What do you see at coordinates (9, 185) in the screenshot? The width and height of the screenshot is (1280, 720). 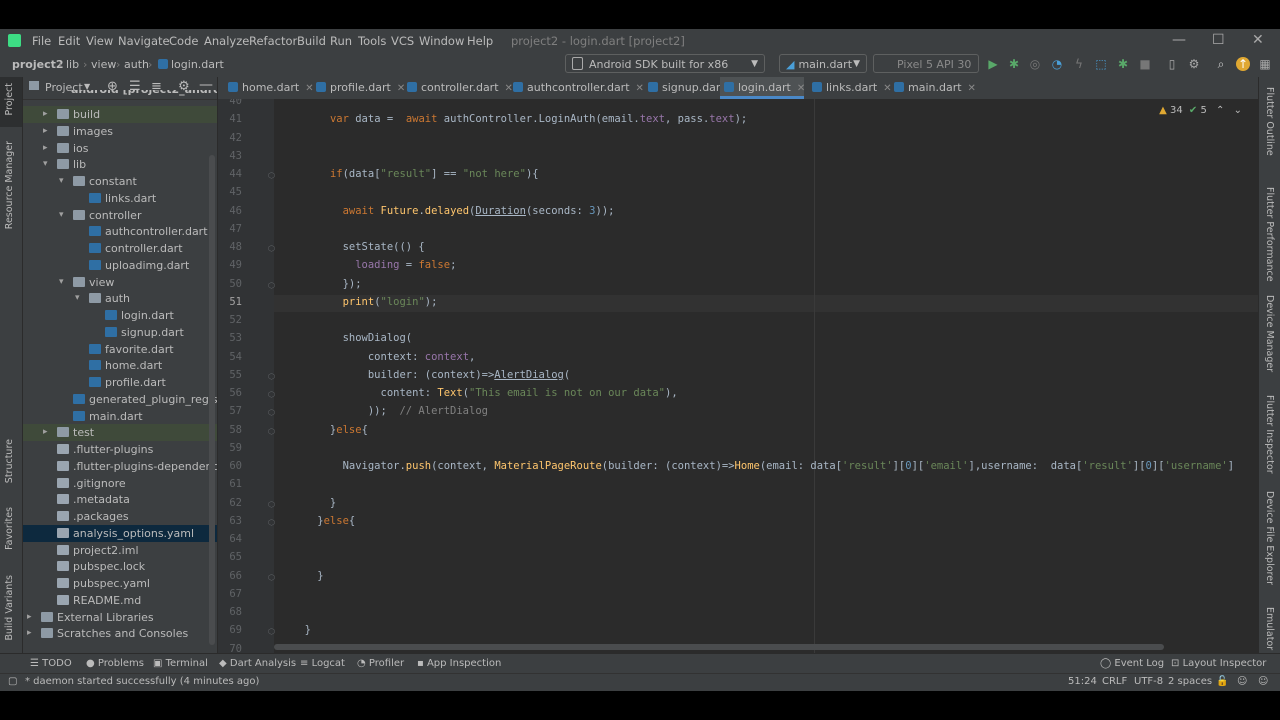 I see `resource-manager-tool-tab: Resource Manager` at bounding box center [9, 185].